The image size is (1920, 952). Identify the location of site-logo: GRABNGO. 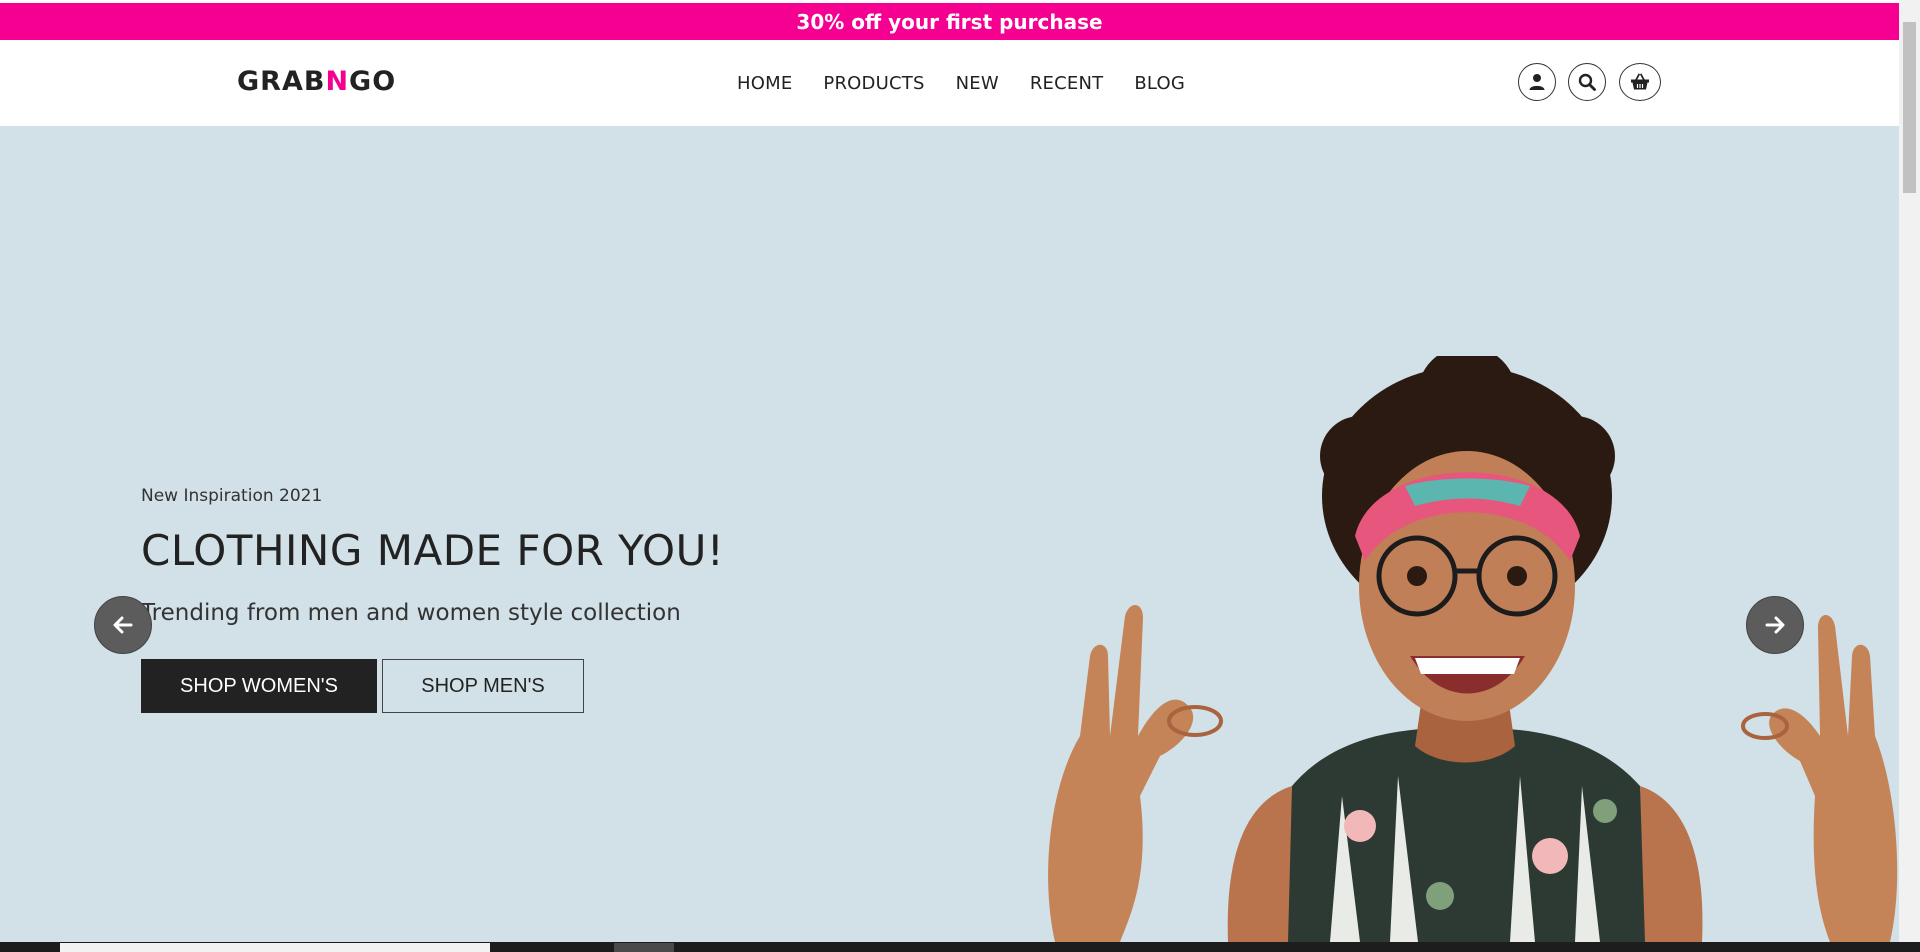
(316, 81).